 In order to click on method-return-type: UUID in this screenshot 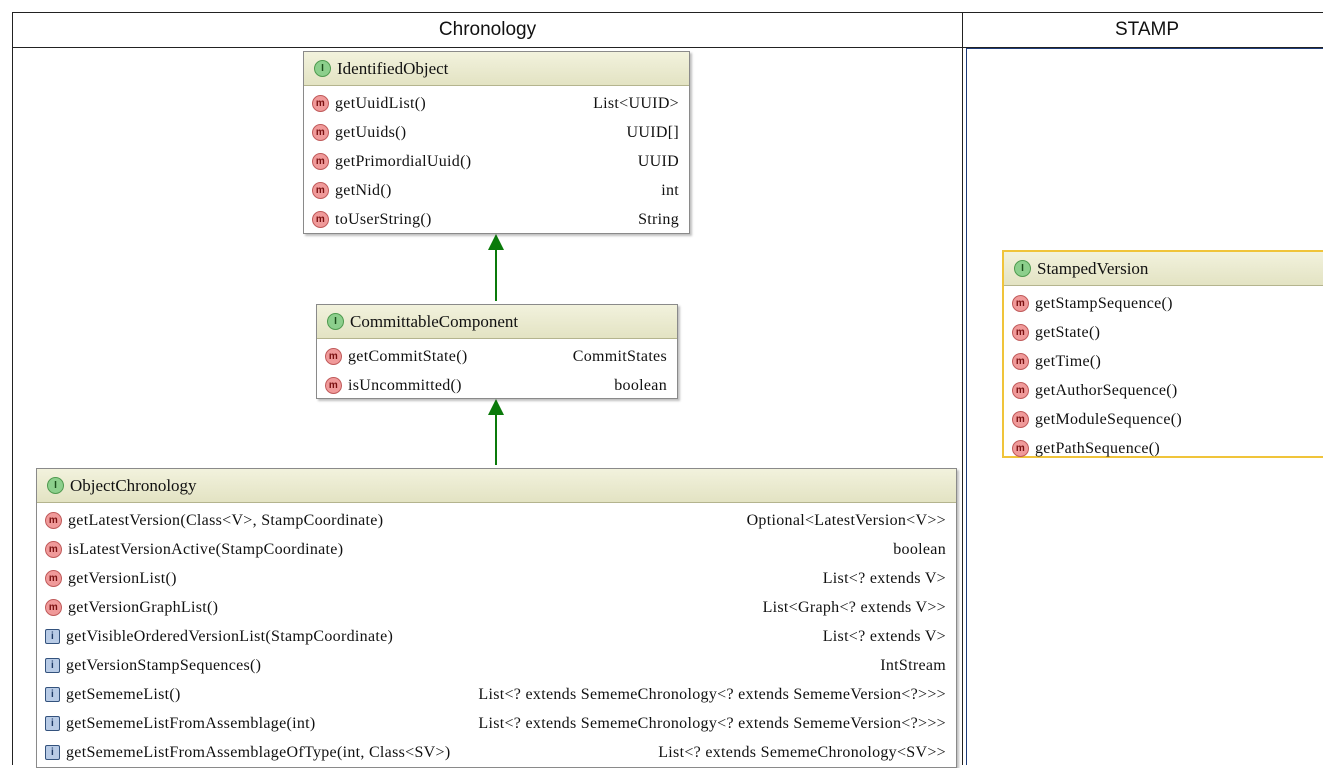, I will do `click(658, 161)`.